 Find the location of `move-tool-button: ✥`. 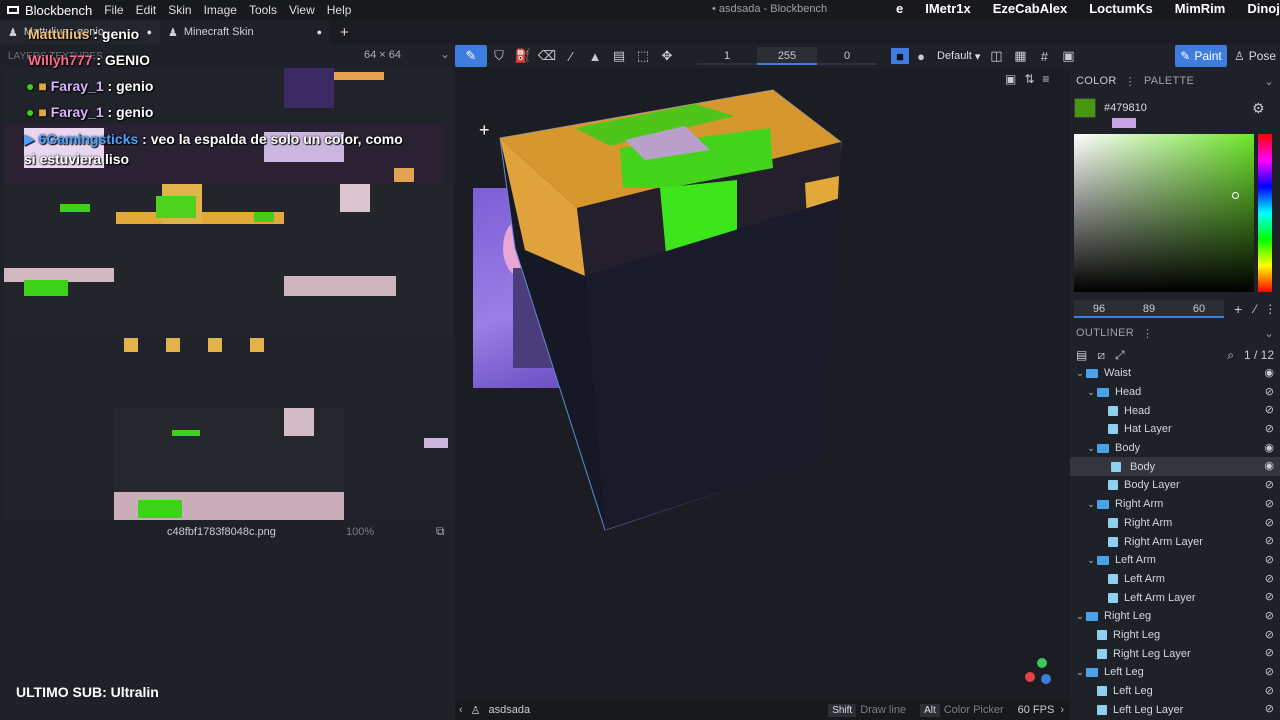

move-tool-button: ✥ is located at coordinates (667, 56).